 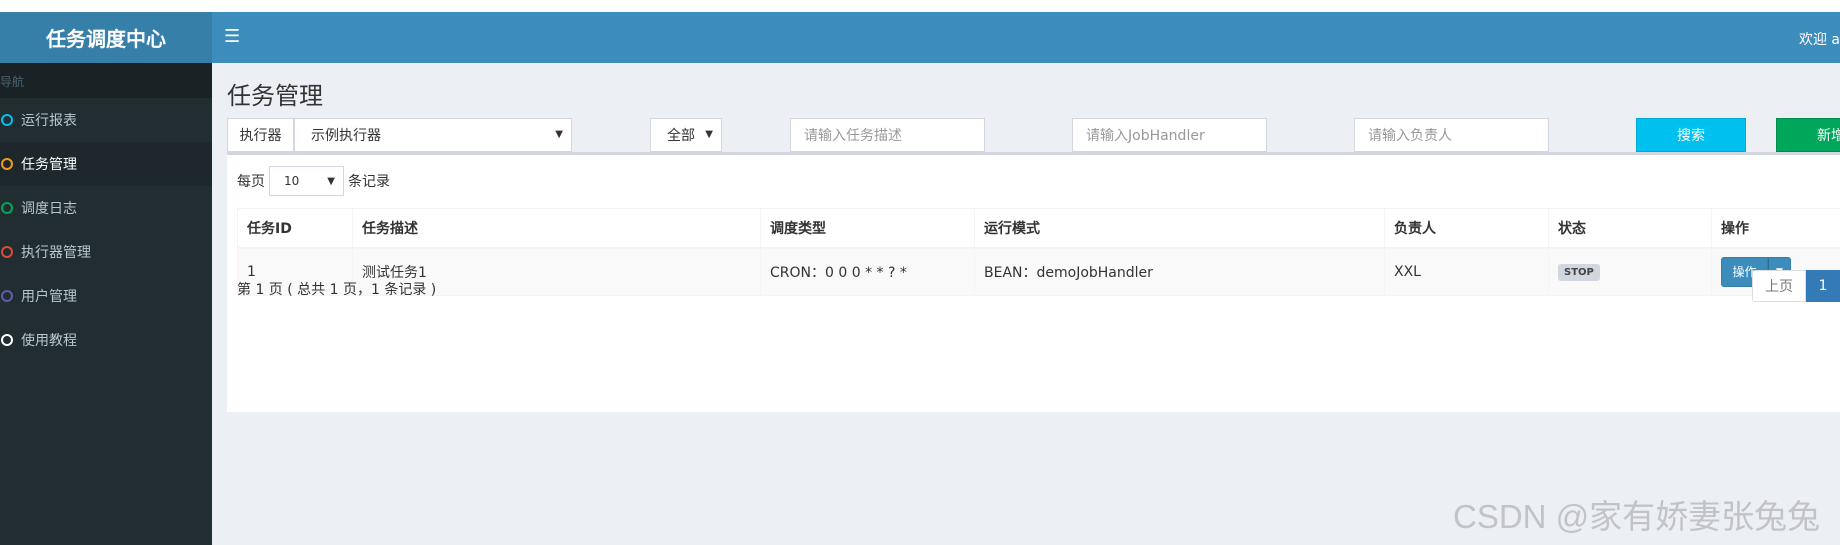 I want to click on col-header-id: 任务ID, so click(x=295, y=228).